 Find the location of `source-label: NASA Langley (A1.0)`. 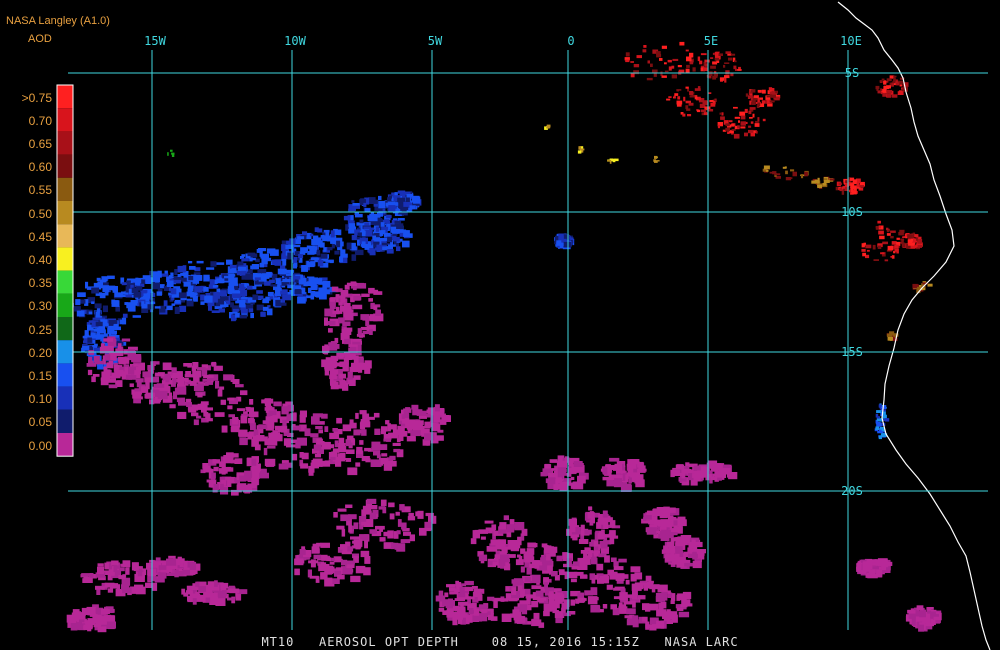

source-label: NASA Langley (A1.0) is located at coordinates (58, 21).